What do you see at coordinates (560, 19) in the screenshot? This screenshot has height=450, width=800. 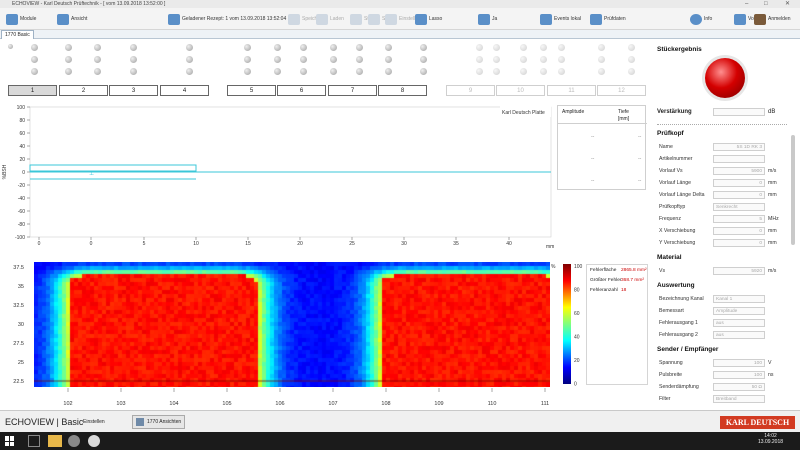 I see `toolbar-item-10: Events lokal` at bounding box center [560, 19].